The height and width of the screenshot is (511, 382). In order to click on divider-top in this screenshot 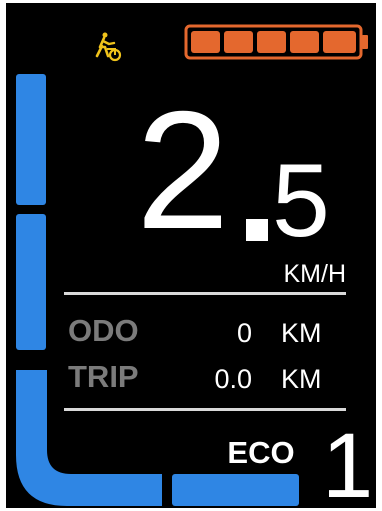, I will do `click(205, 293)`.